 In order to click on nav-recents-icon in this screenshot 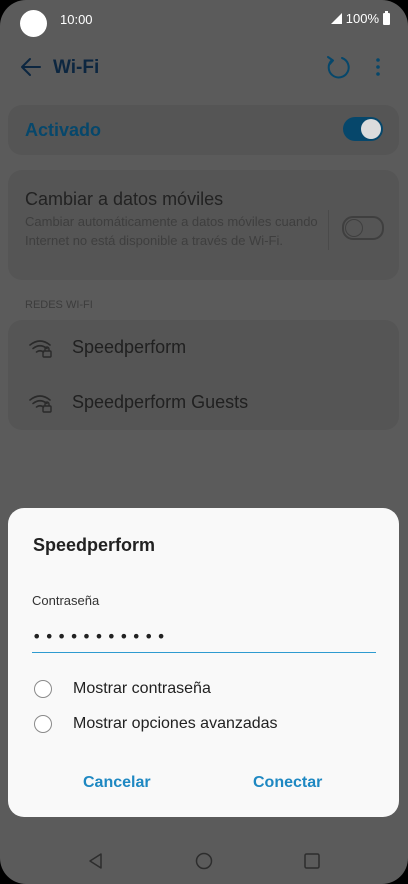, I will do `click(312, 861)`.